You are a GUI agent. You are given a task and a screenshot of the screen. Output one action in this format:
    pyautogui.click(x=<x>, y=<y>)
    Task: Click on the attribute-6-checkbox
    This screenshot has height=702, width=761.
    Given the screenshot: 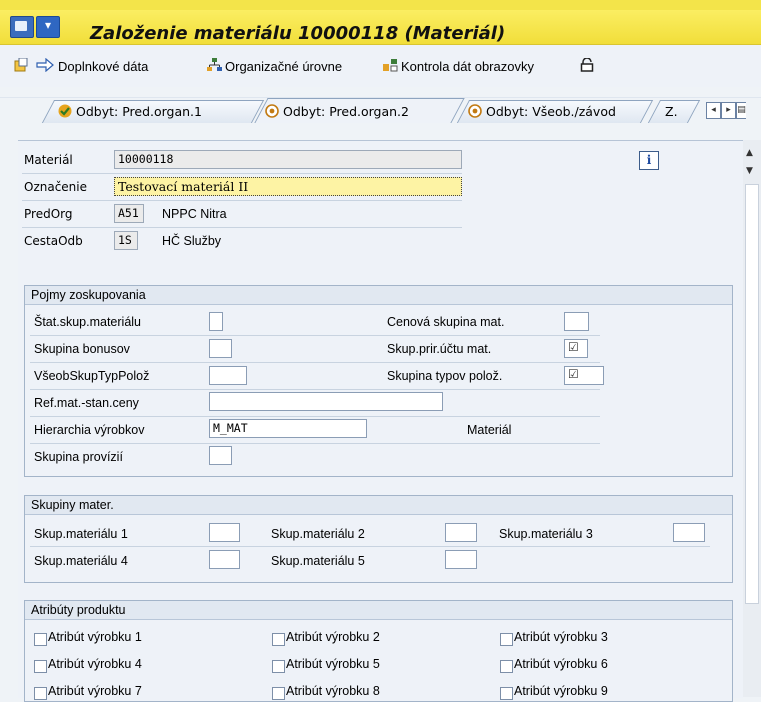 What is the action you would take?
    pyautogui.click(x=506, y=666)
    